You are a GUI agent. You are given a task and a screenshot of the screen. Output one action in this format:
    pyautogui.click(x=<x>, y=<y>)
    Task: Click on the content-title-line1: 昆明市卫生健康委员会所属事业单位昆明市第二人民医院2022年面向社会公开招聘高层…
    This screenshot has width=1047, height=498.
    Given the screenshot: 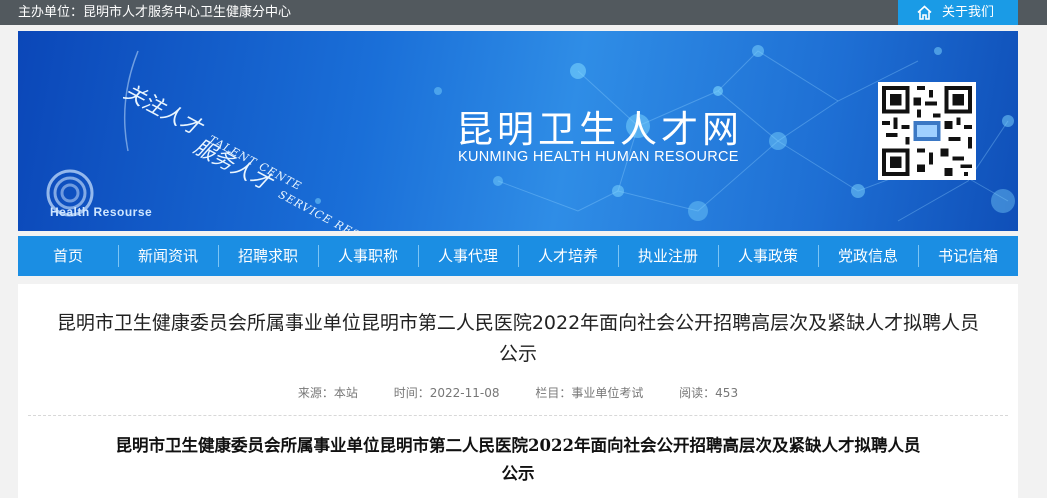 What is the action you would take?
    pyautogui.click(x=518, y=445)
    